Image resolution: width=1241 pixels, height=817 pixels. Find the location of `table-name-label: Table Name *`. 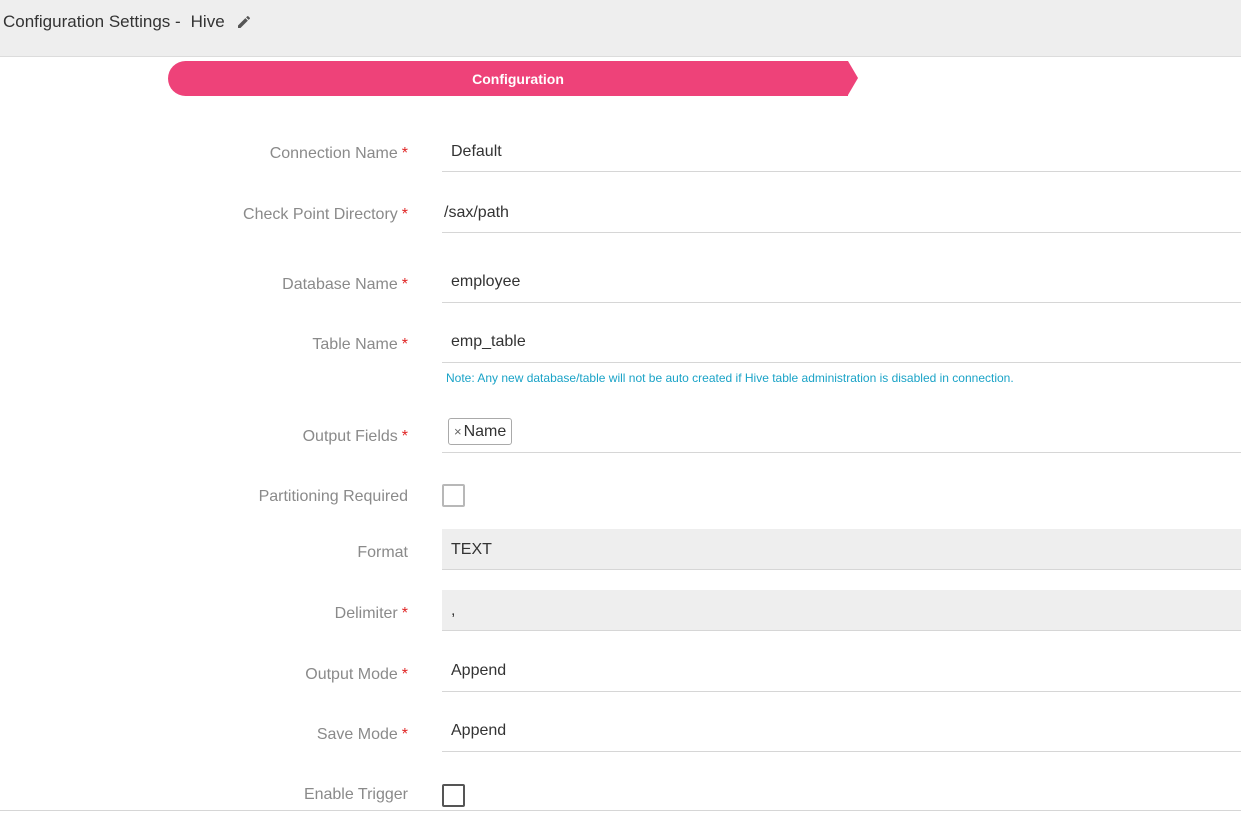

table-name-label: Table Name * is located at coordinates (360, 344).